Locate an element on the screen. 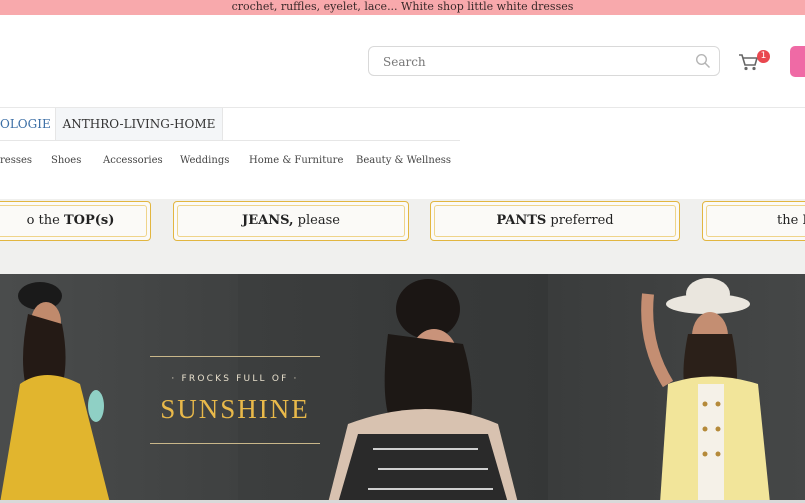  promo-pill-tops: o the TOP(s) is located at coordinates (75, 221).